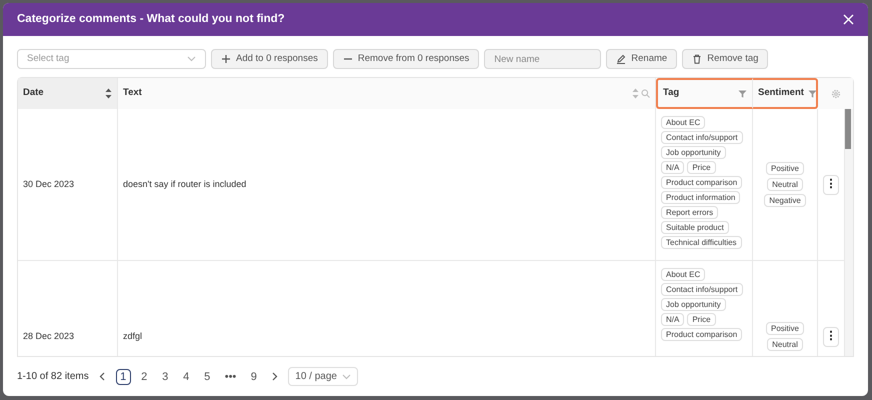 The width and height of the screenshot is (872, 400). I want to click on pagination-summary: 1-10 of 82 items, so click(53, 377).